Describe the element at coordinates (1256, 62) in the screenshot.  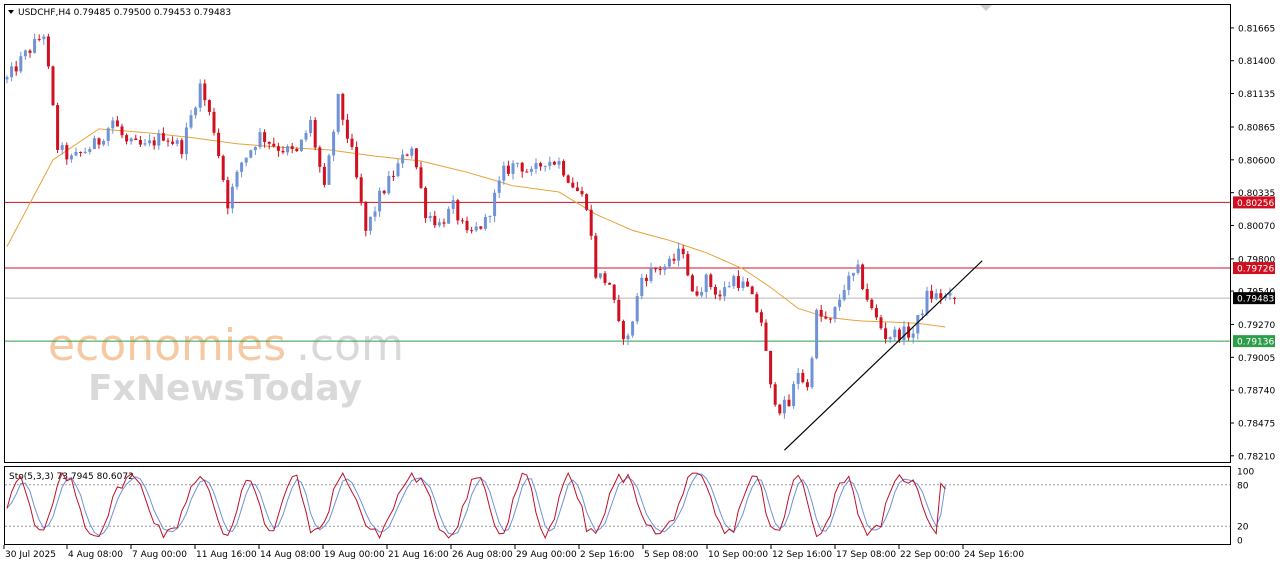
I see `price-tick-label: 0.81400` at that location.